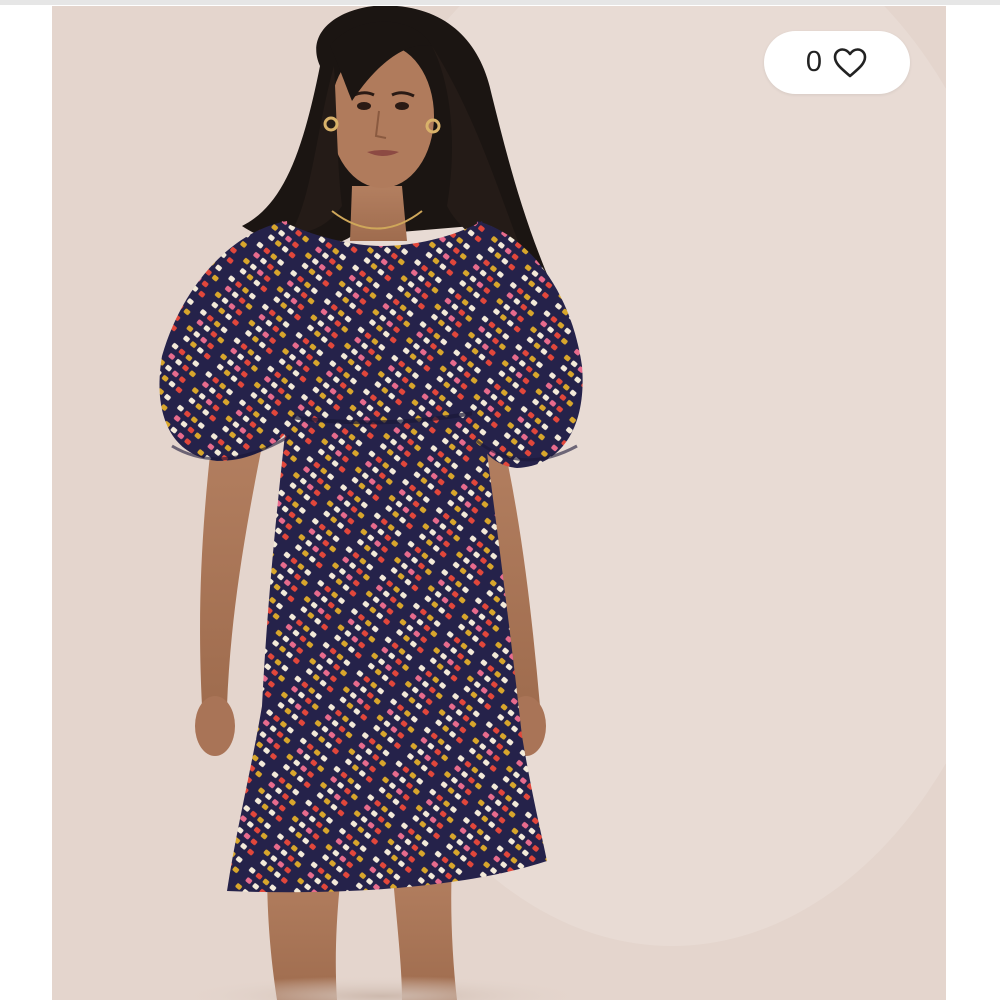 The height and width of the screenshot is (1000, 1000). I want to click on favorite-count: 0, so click(814, 62).